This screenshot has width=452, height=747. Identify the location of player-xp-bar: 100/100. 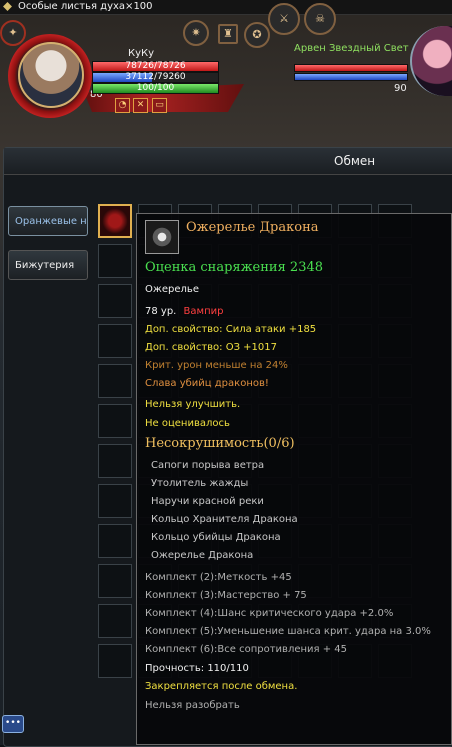
(155, 88).